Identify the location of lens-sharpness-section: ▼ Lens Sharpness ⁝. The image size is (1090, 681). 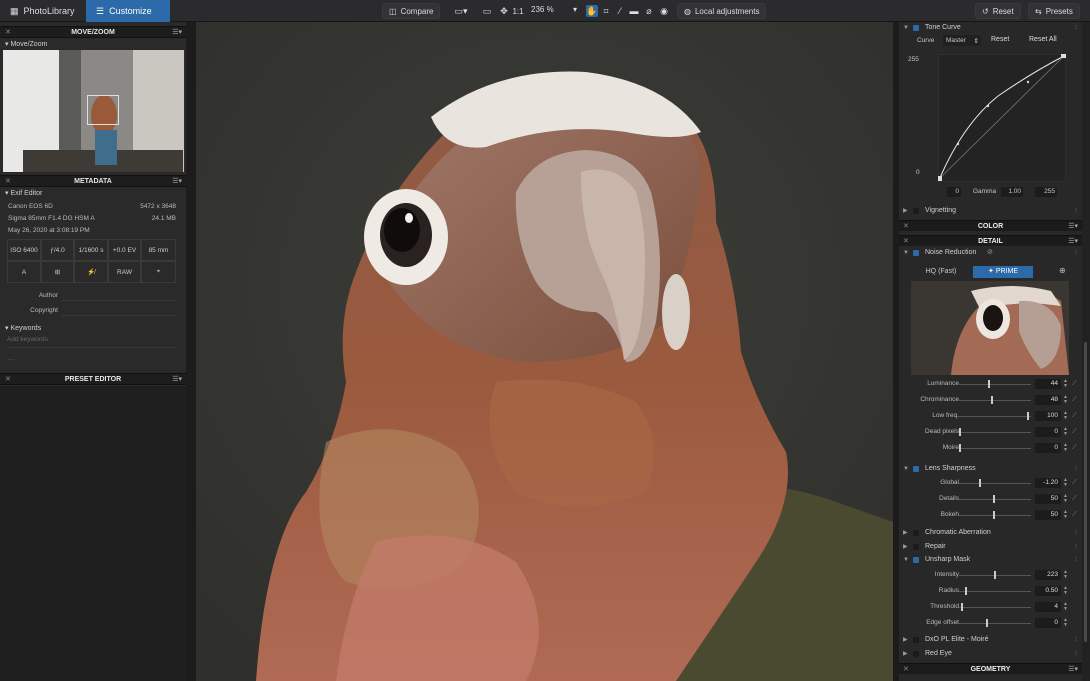
(990, 469).